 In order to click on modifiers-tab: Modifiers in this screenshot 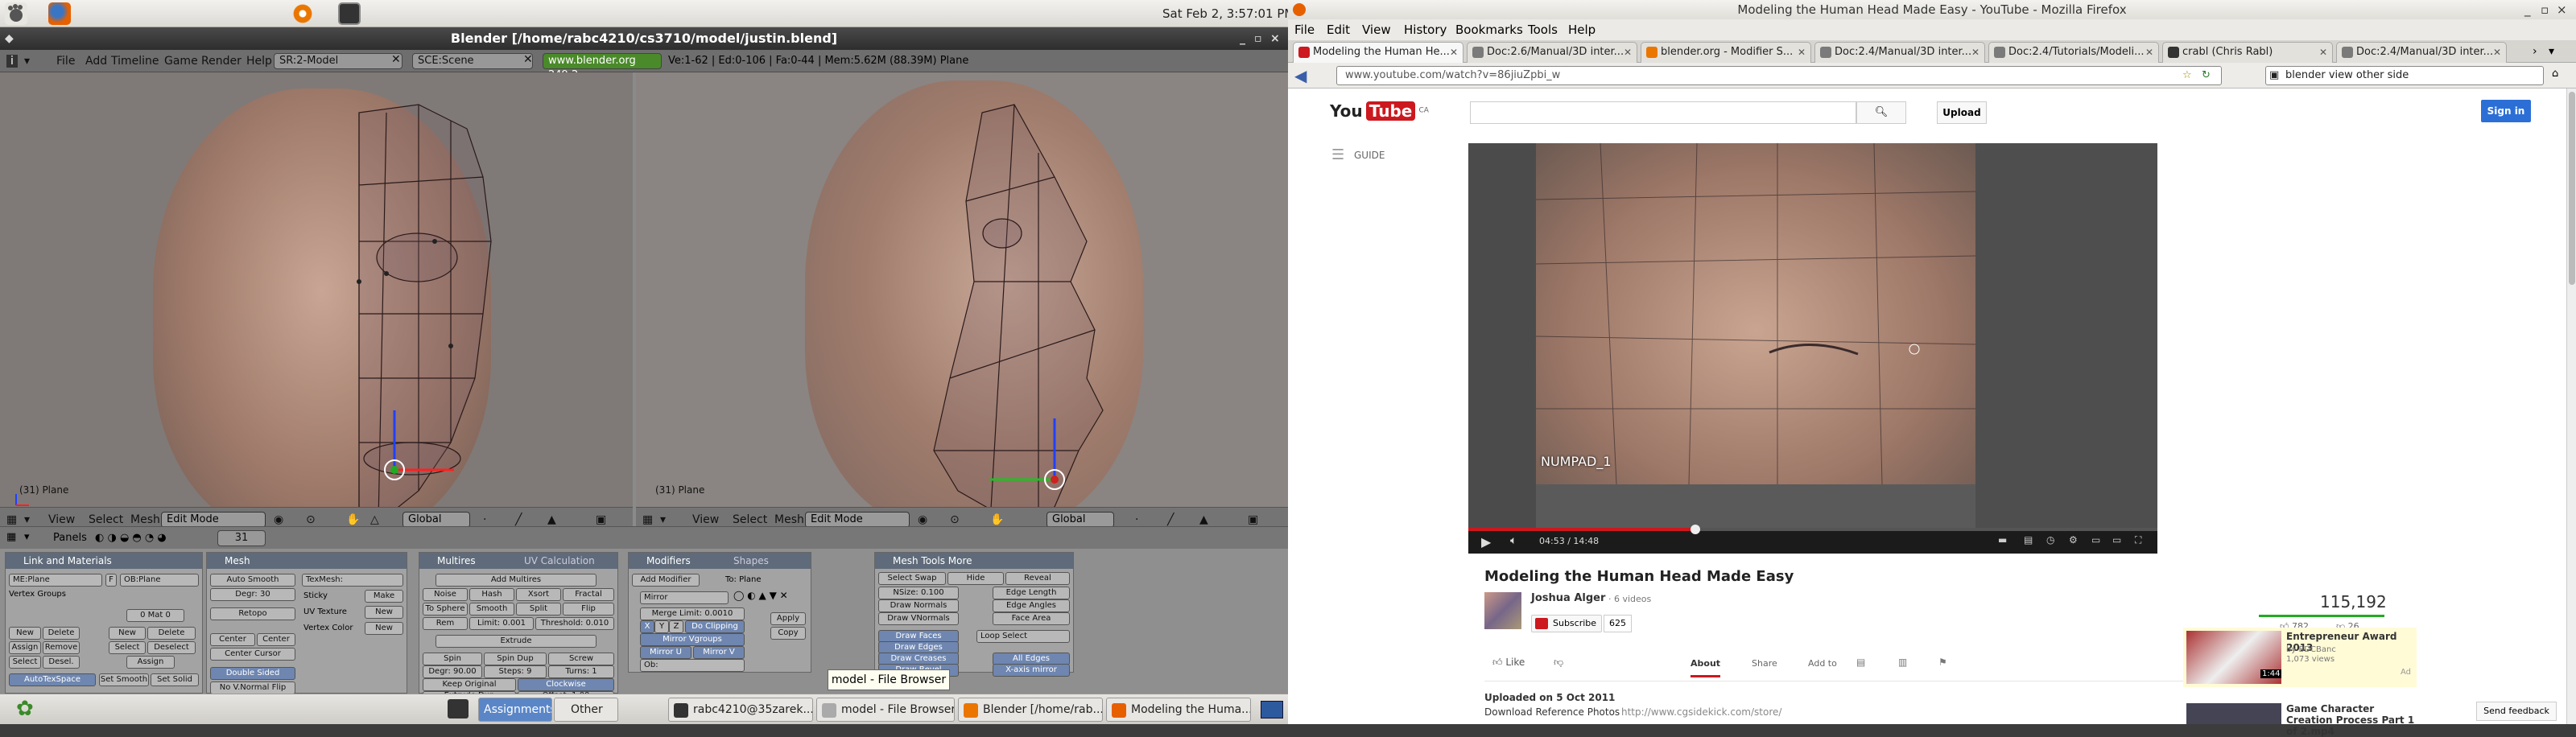, I will do `click(668, 560)`.